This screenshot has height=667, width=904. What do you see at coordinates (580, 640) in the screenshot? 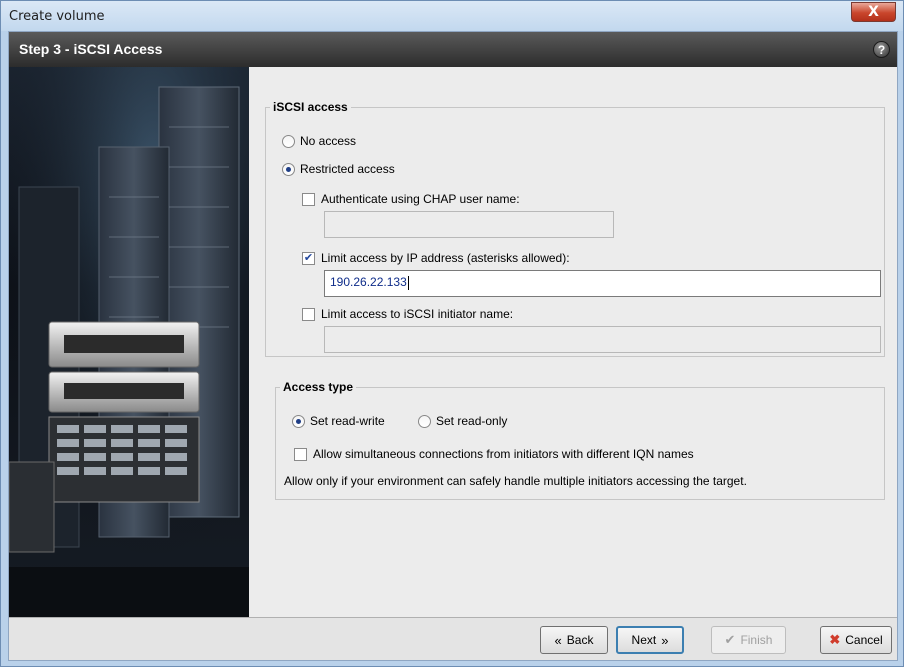
I see `back-label: Back` at bounding box center [580, 640].